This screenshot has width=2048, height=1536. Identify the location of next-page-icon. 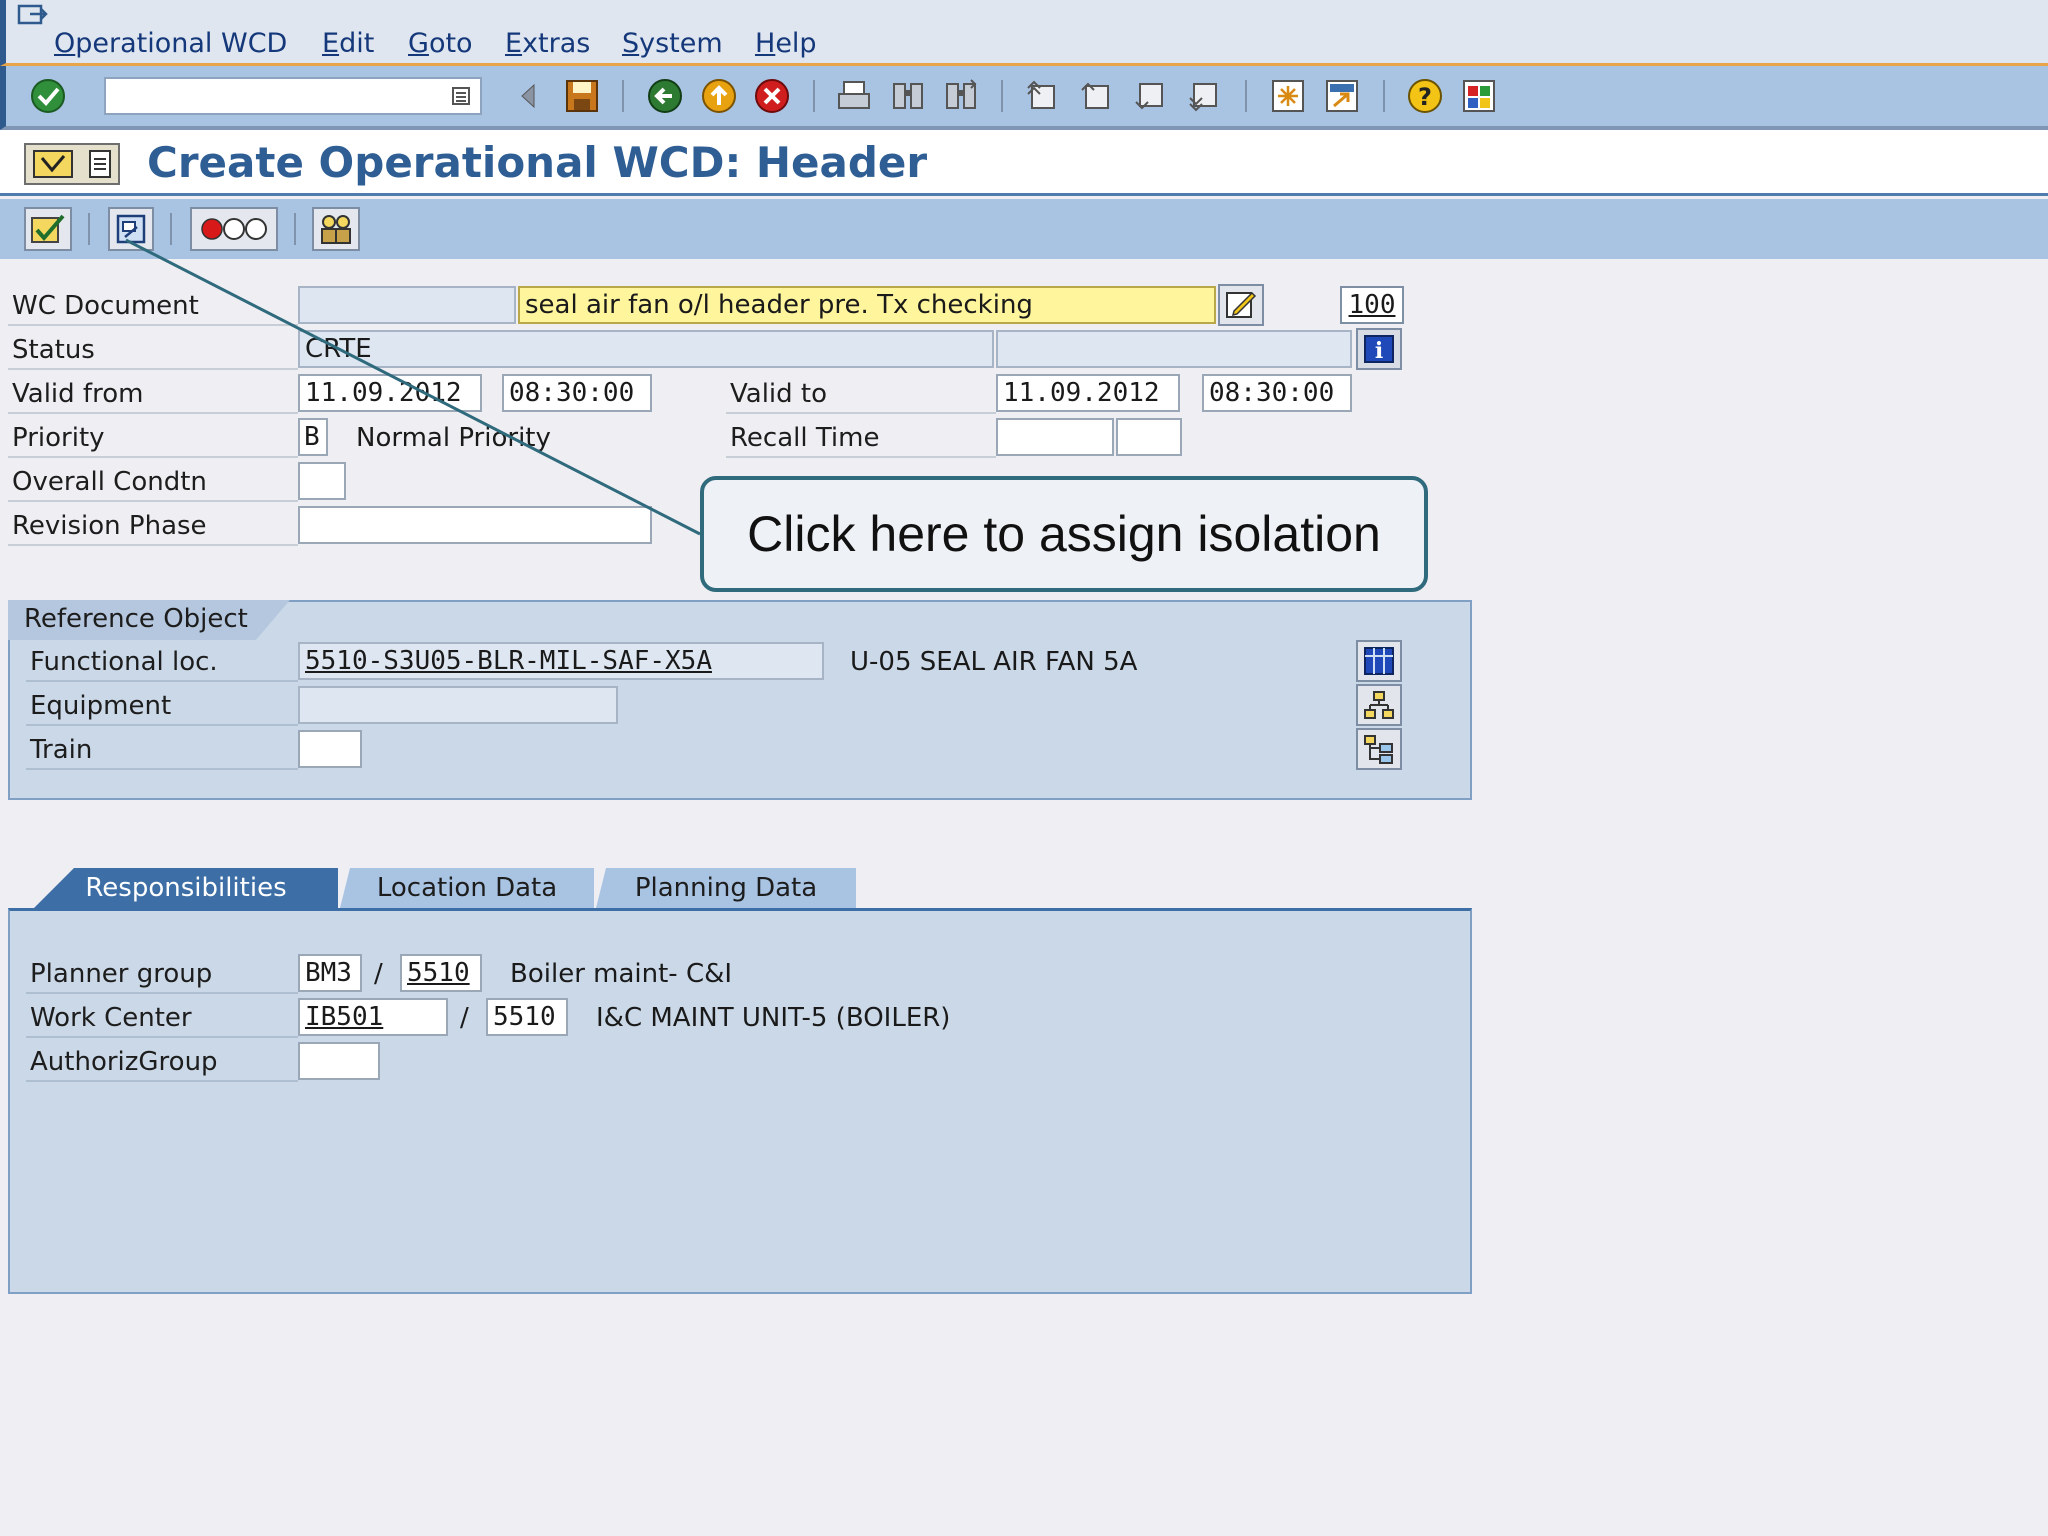
(1150, 96).